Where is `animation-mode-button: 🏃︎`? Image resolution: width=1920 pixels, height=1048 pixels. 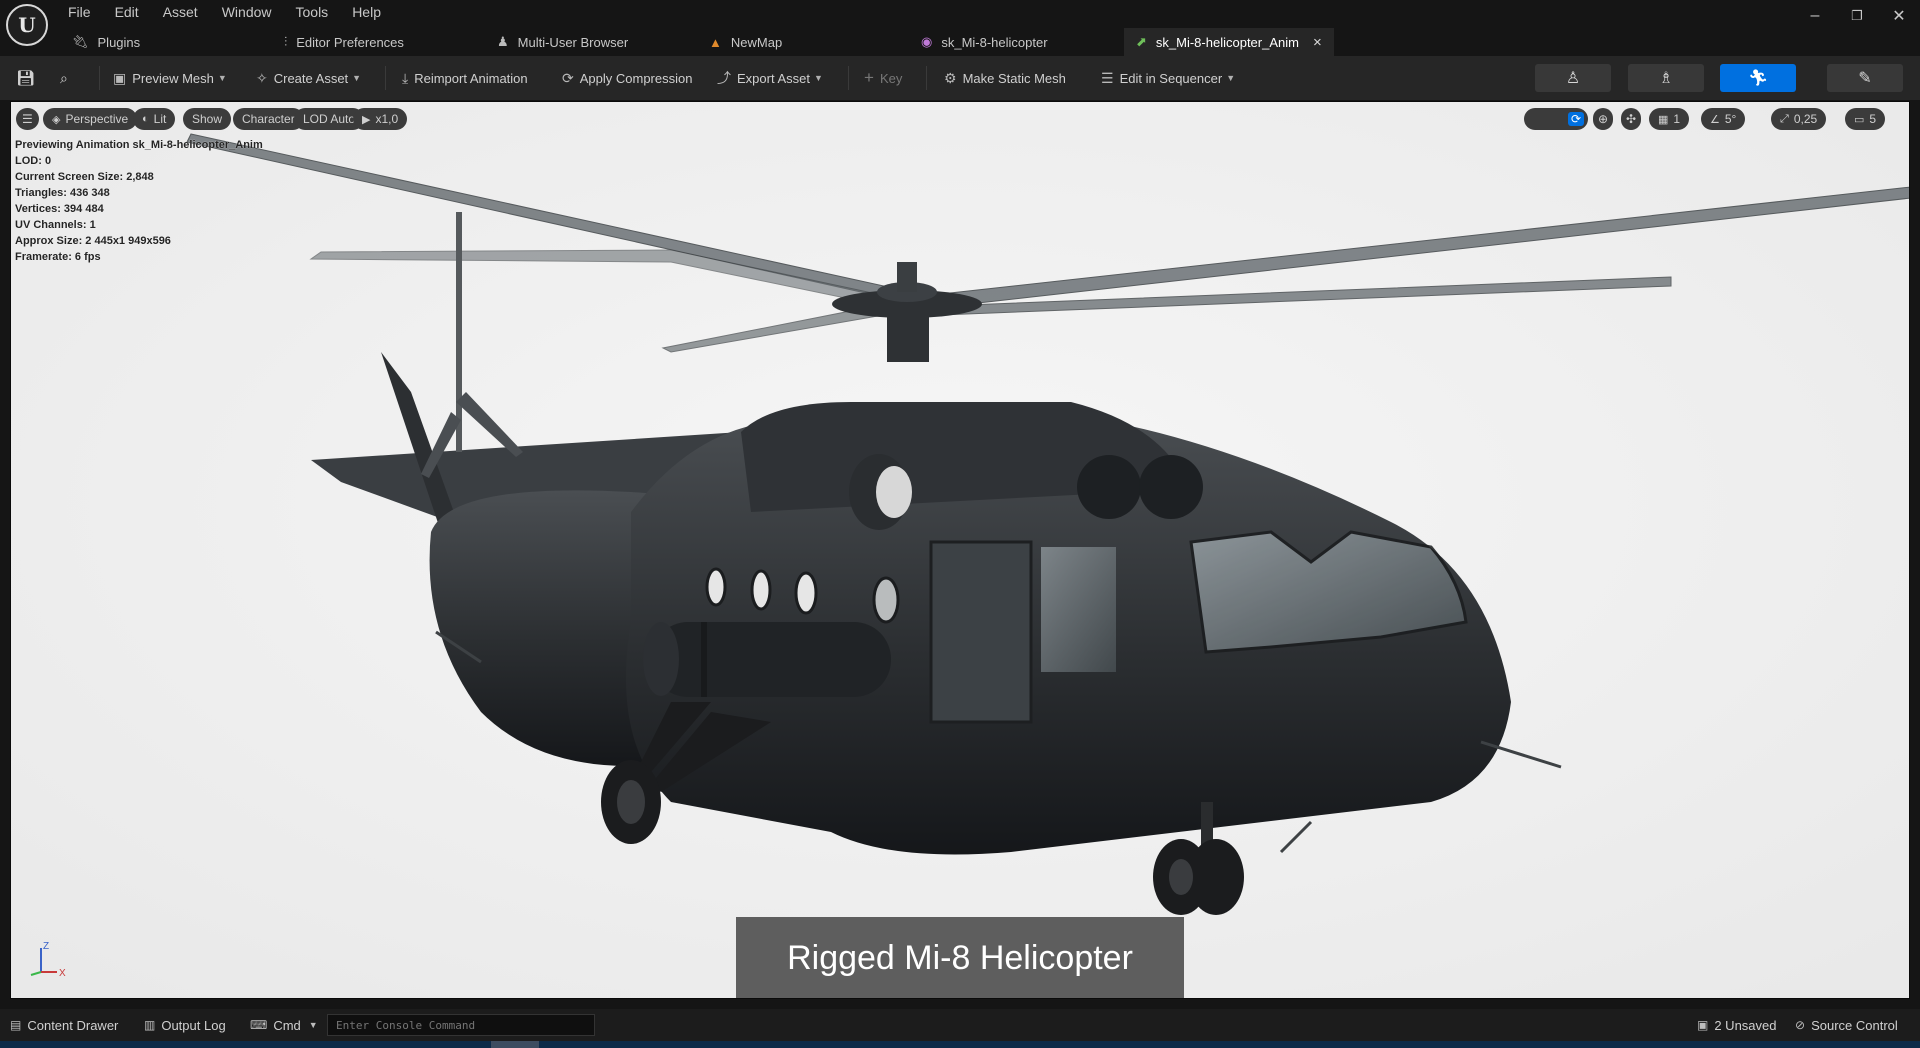 animation-mode-button: 🏃︎ is located at coordinates (1758, 78).